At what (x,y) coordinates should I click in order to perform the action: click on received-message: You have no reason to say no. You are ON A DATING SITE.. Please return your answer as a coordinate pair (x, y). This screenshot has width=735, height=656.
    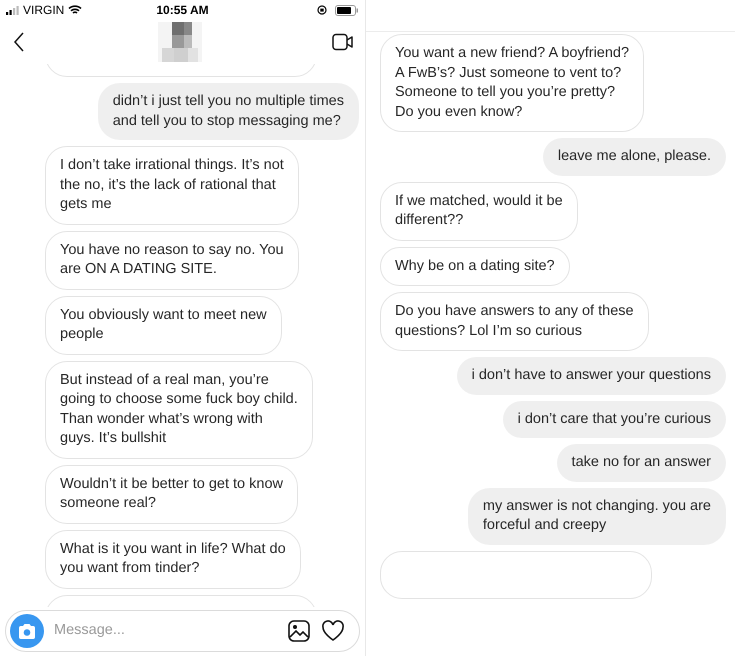
    Looking at the image, I should click on (172, 260).